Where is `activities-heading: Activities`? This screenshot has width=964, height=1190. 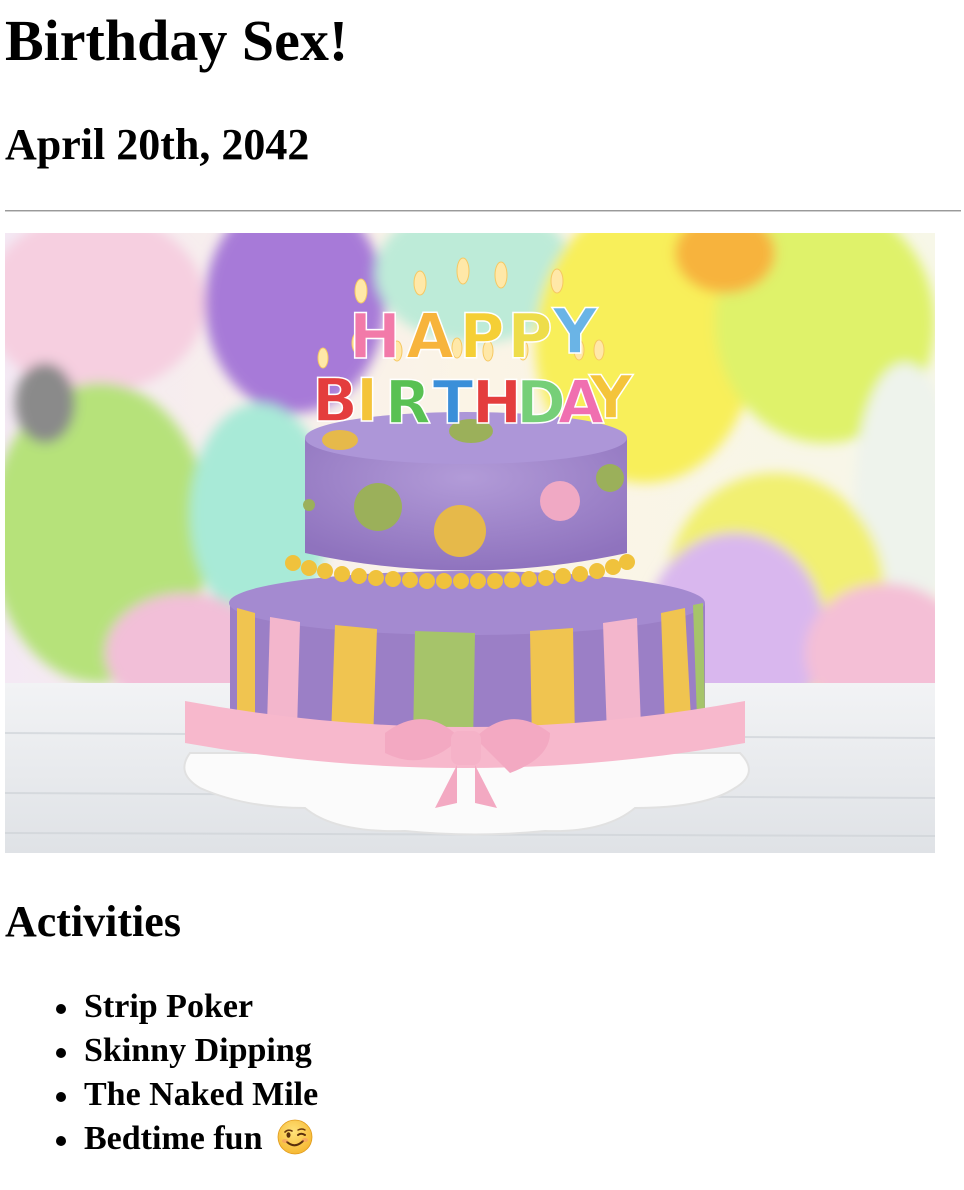 activities-heading: Activities is located at coordinates (93, 921).